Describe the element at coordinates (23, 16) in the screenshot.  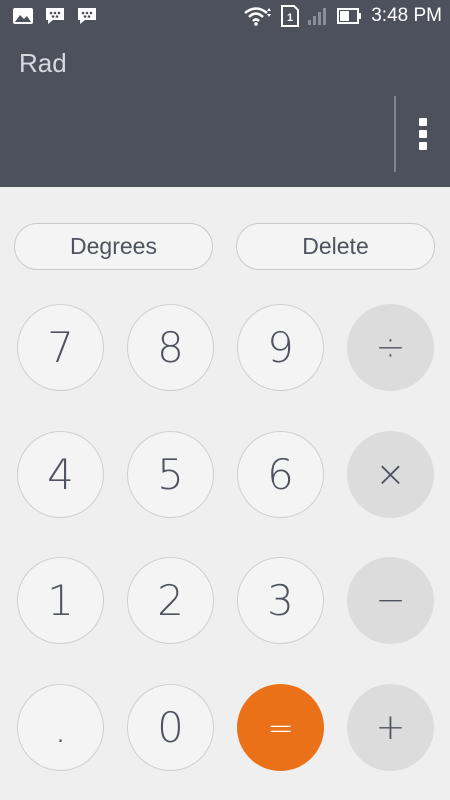
I see `image-icon` at that location.